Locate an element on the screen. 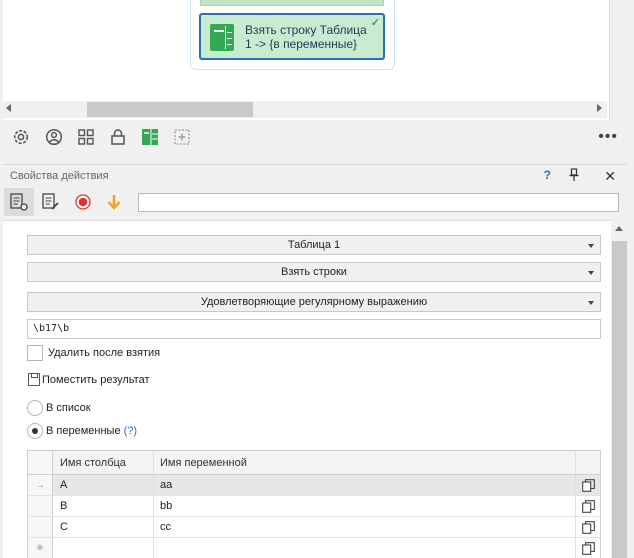  variable-cell: bb is located at coordinates (365, 506).